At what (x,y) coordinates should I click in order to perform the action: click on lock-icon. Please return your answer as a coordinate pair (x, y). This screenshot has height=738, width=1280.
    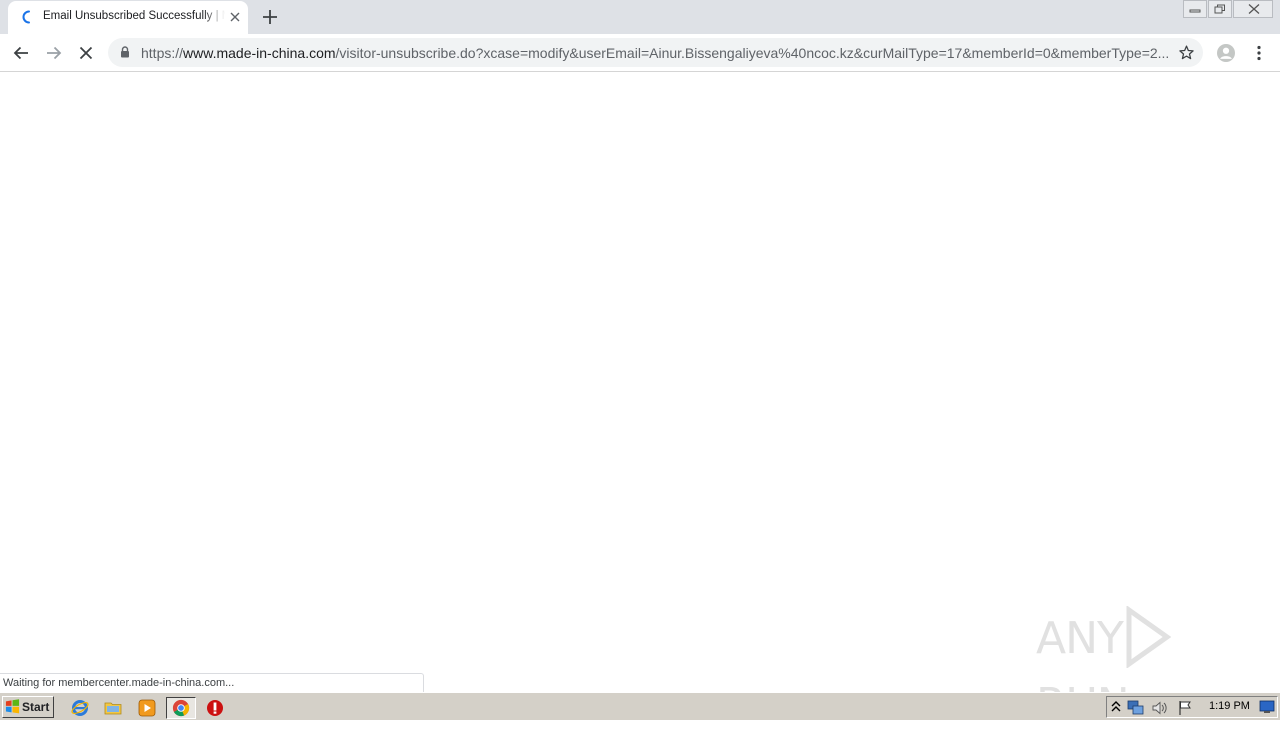
    Looking at the image, I should click on (125, 52).